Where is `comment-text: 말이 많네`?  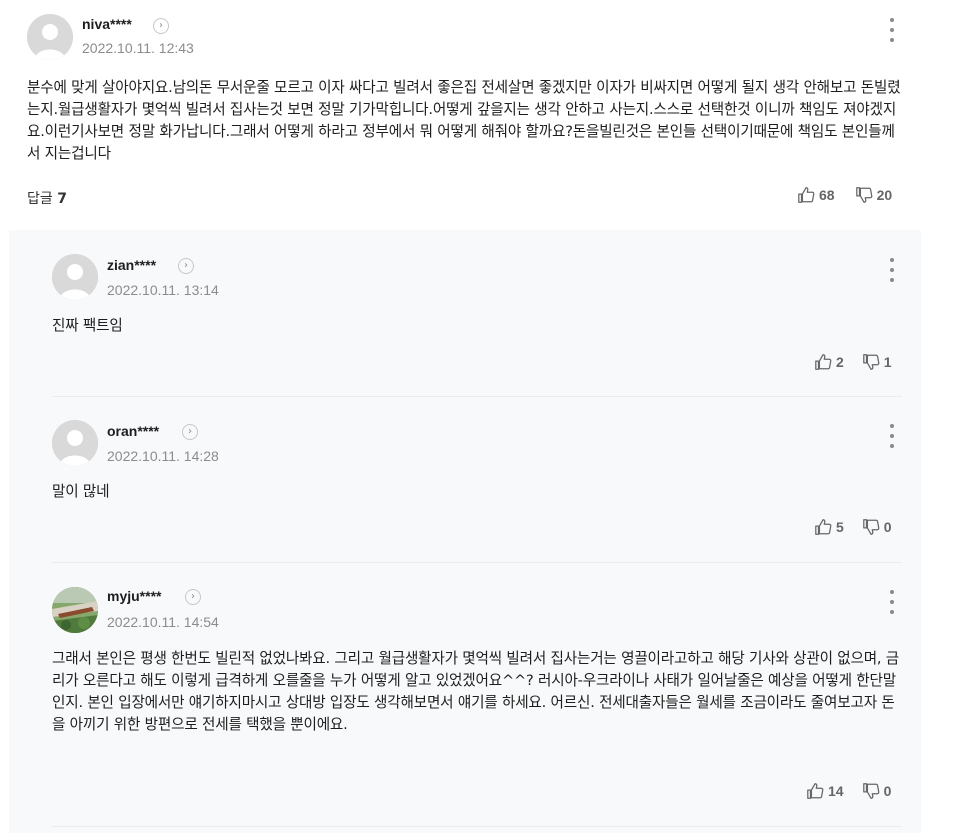 comment-text: 말이 많네 is located at coordinates (81, 491).